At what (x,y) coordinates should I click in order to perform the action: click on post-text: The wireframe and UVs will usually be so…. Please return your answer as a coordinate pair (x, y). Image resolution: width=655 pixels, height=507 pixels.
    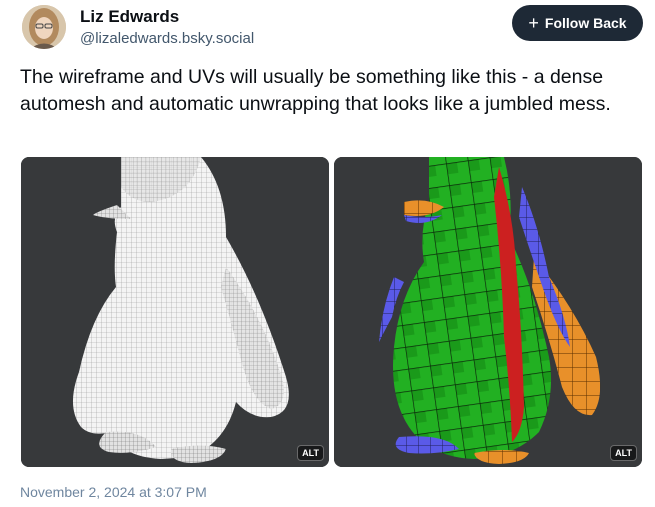
    Looking at the image, I should click on (315, 90).